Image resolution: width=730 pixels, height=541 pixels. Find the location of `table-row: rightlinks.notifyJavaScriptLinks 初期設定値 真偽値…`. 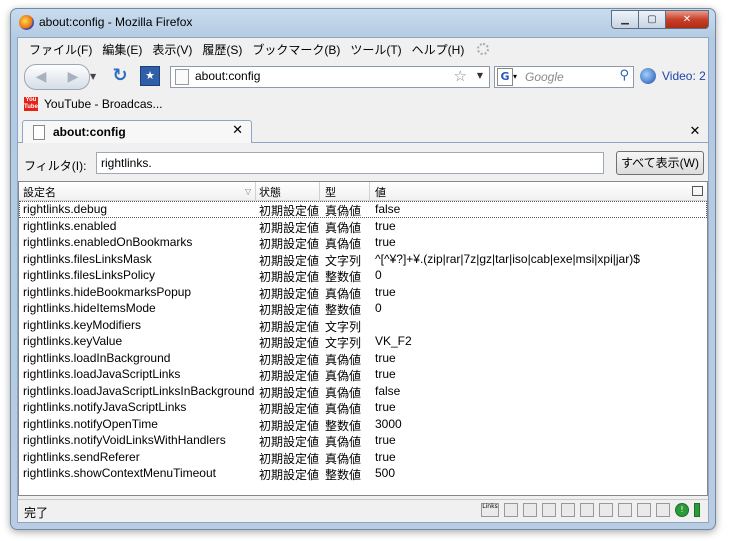

table-row: rightlinks.notifyJavaScriptLinks 初期設定値 真偽値… is located at coordinates (363, 407).